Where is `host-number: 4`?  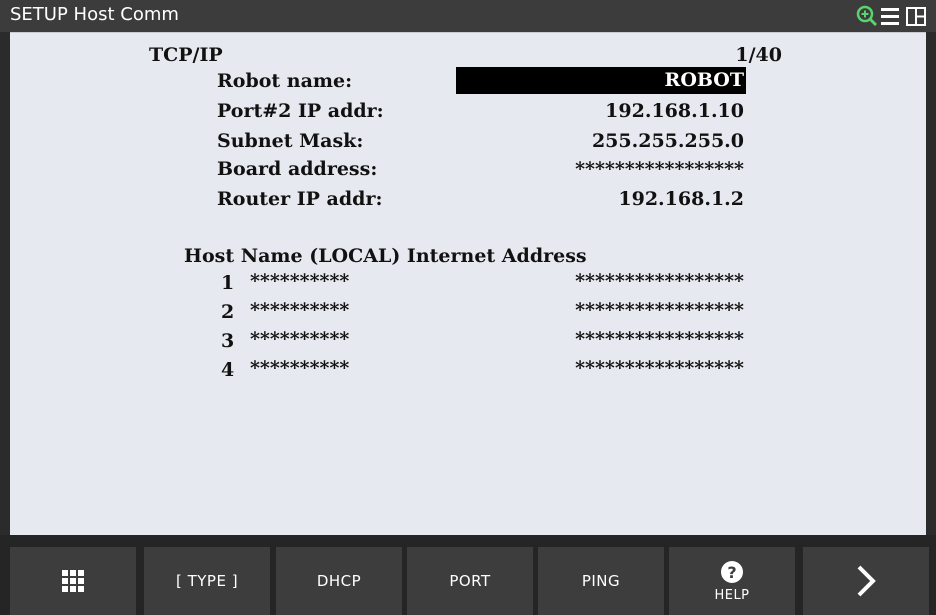 host-number: 4 is located at coordinates (228, 370).